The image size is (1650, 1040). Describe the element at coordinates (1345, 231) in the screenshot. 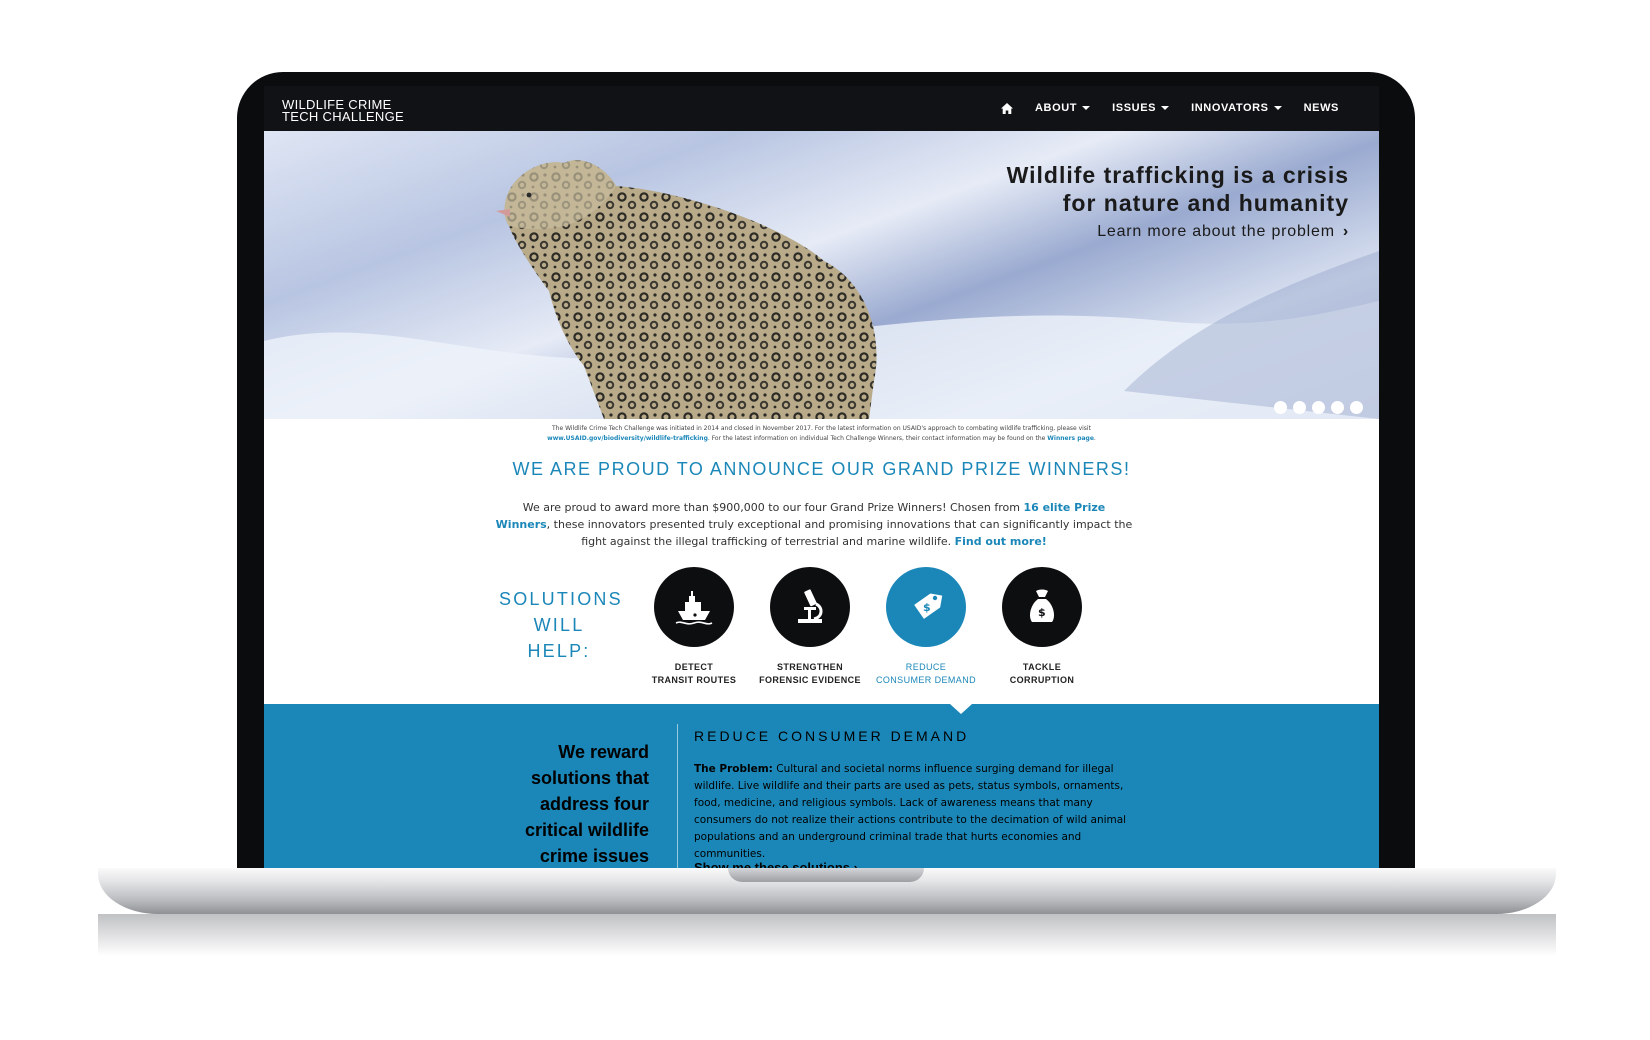

I see `chevron-right-icon: ›` at that location.